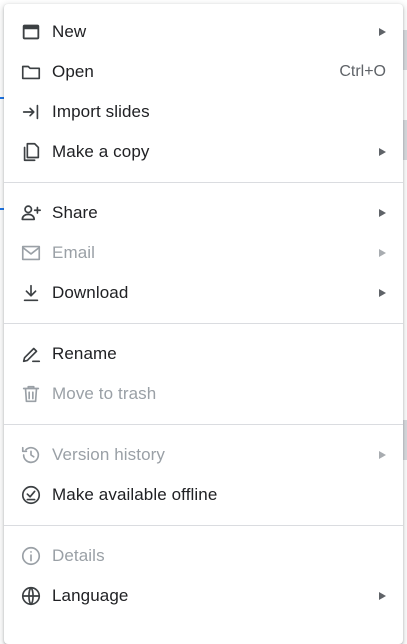 This screenshot has height=644, width=407. What do you see at coordinates (203, 394) in the screenshot?
I see `menu-item-move-to-trash: Move to trash` at bounding box center [203, 394].